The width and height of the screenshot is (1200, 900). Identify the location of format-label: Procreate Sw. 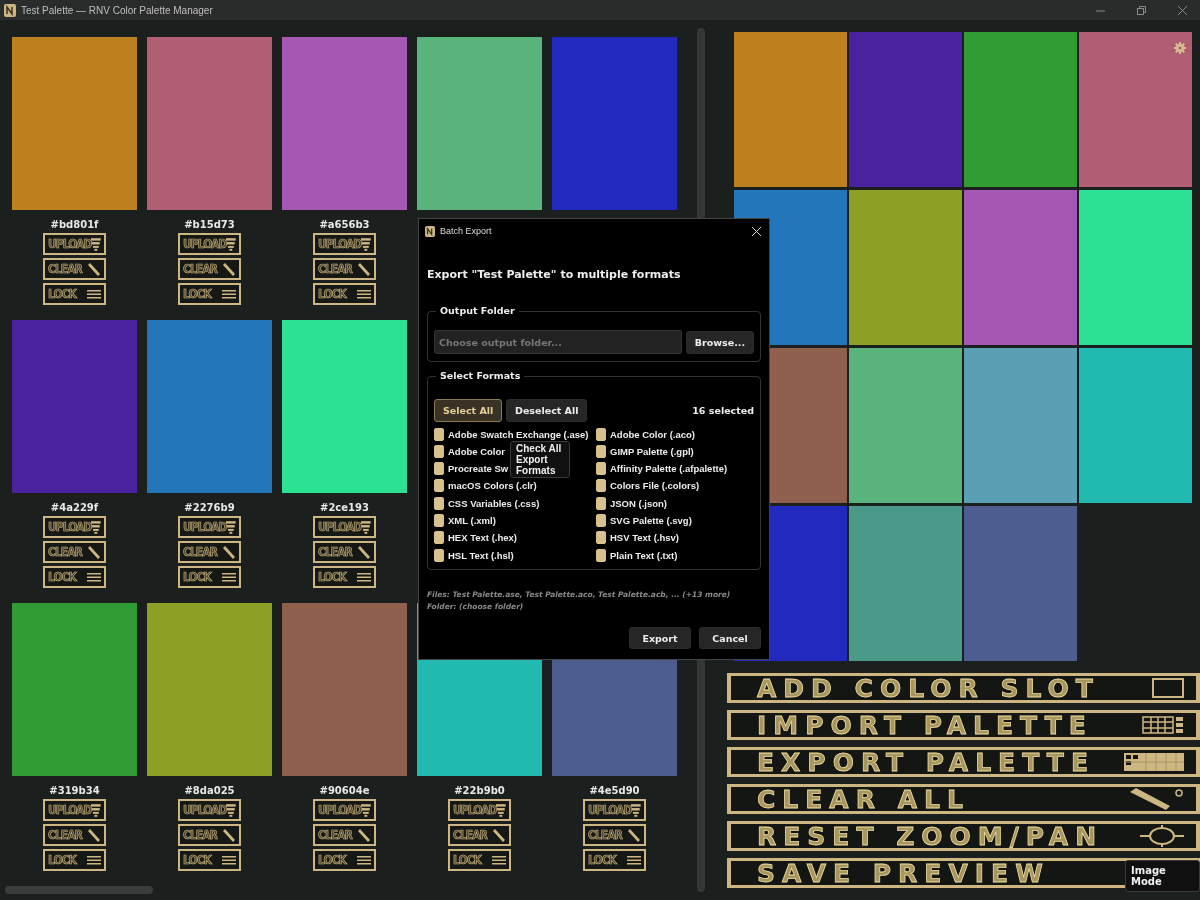
(478, 469).